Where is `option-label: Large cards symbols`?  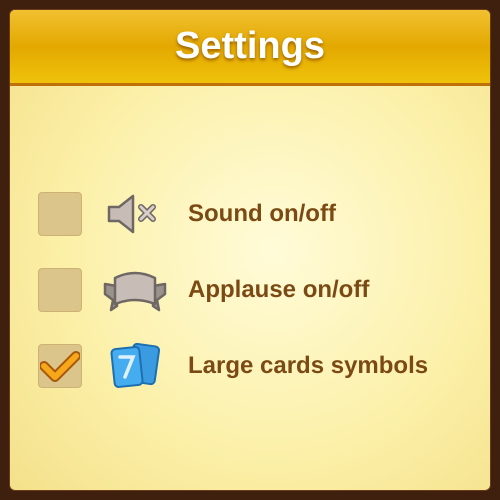 option-label: Large cards symbols is located at coordinates (308, 366).